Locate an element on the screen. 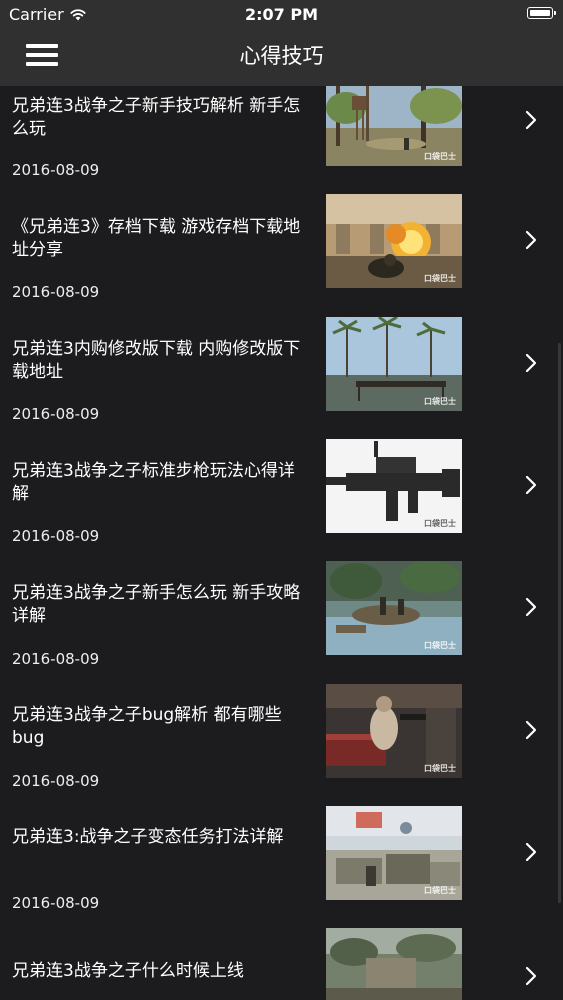  article-title: 兄弟连3战争之子bug解析 都有哪些bug is located at coordinates (147, 726).